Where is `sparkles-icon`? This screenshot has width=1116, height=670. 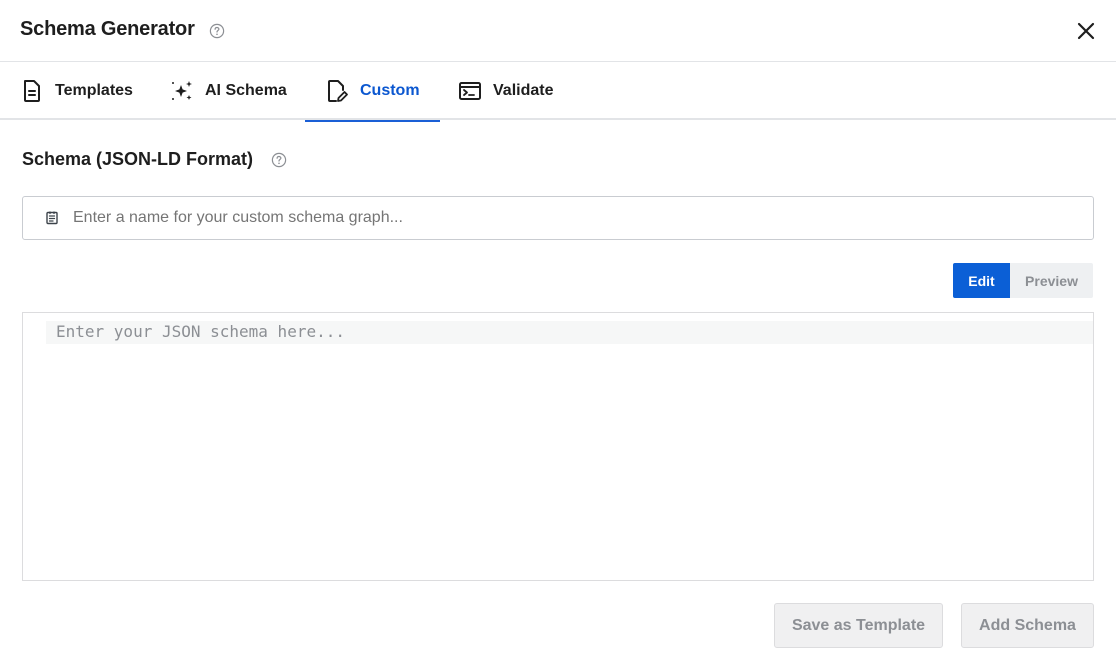 sparkles-icon is located at coordinates (182, 91).